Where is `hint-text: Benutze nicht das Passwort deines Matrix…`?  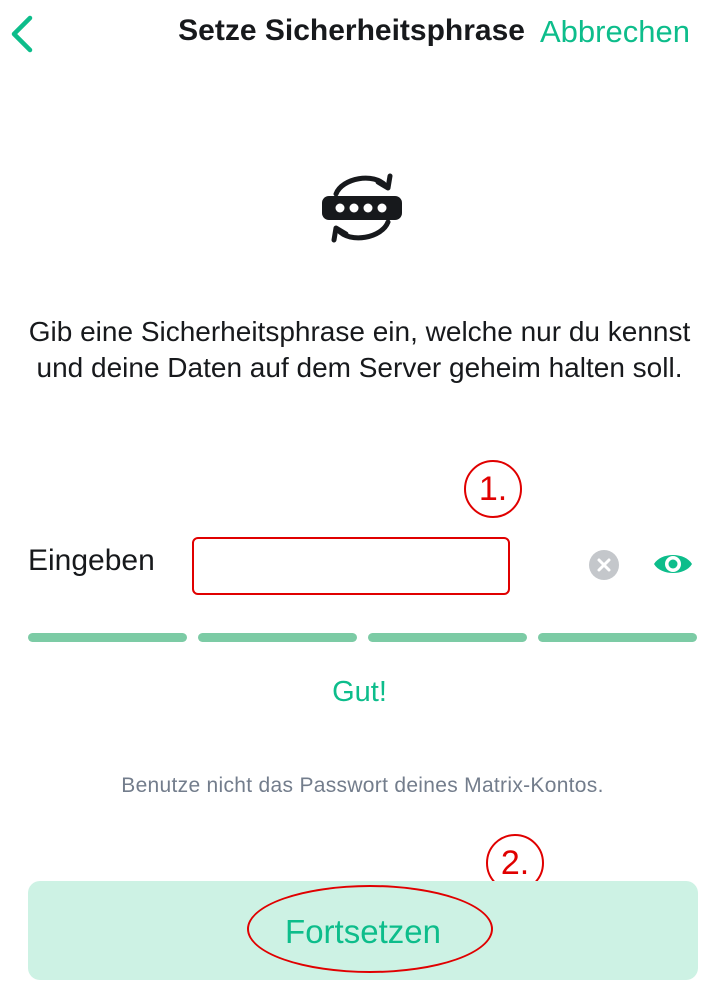
hint-text: Benutze nicht das Passwort deines Matrix… is located at coordinates (362, 785).